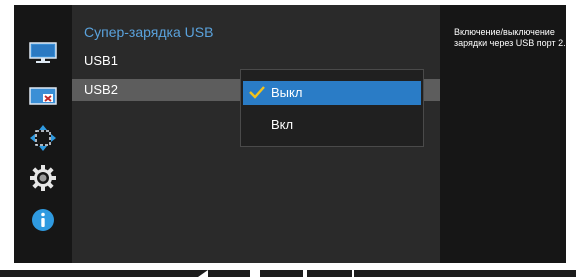 Image resolution: width=576 pixels, height=277 pixels. I want to click on sidebar, so click(43, 134).